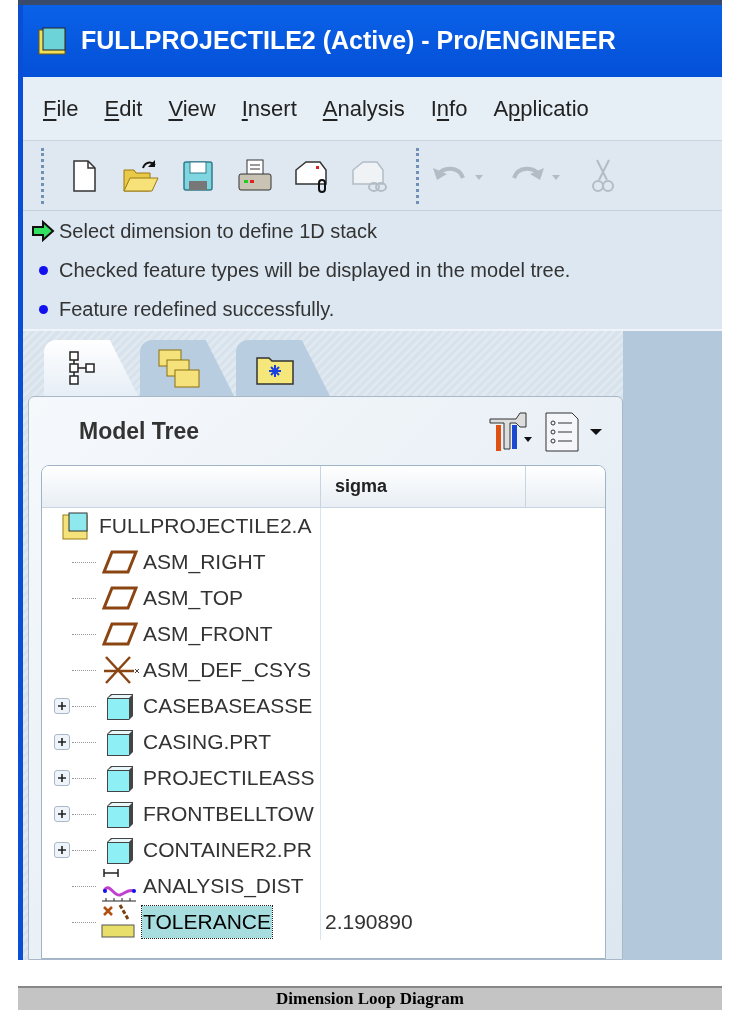 This screenshot has width=731, height=1013. Describe the element at coordinates (228, 706) in the screenshot. I see `tree-item-label: CASEBASEASSE` at that location.